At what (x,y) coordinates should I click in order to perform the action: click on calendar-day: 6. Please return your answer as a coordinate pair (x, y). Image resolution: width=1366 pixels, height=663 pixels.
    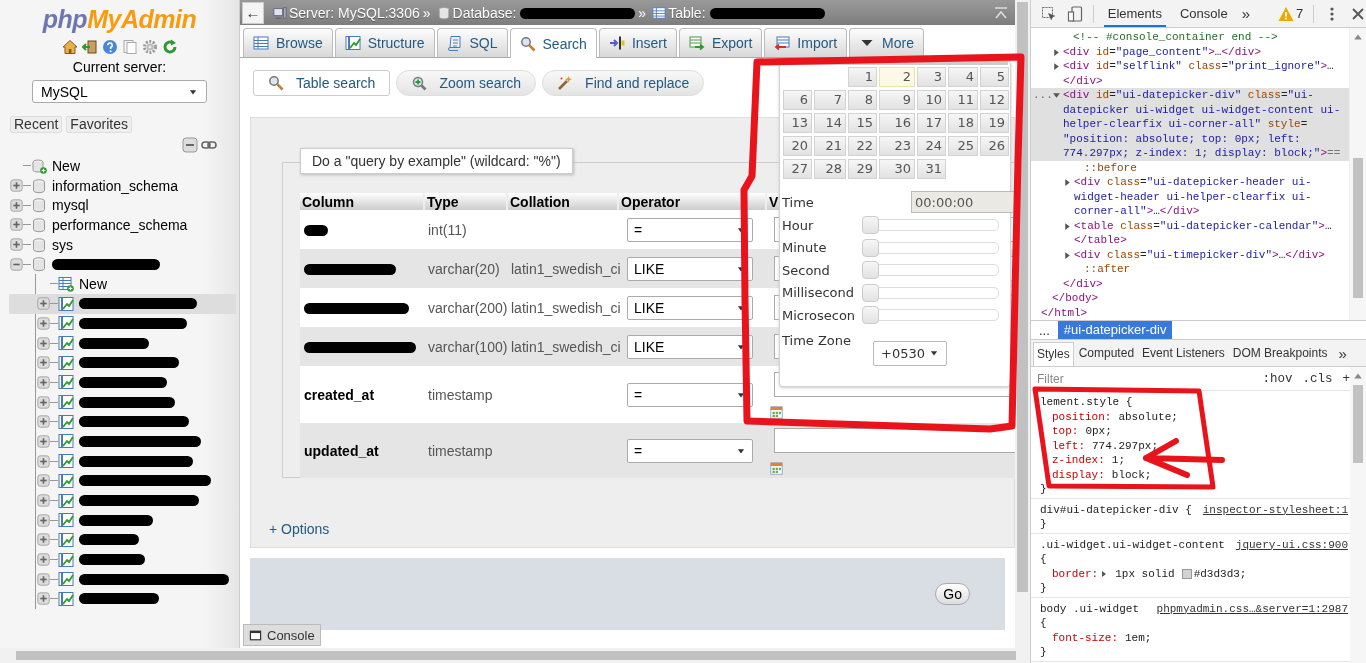
    Looking at the image, I should click on (797, 100).